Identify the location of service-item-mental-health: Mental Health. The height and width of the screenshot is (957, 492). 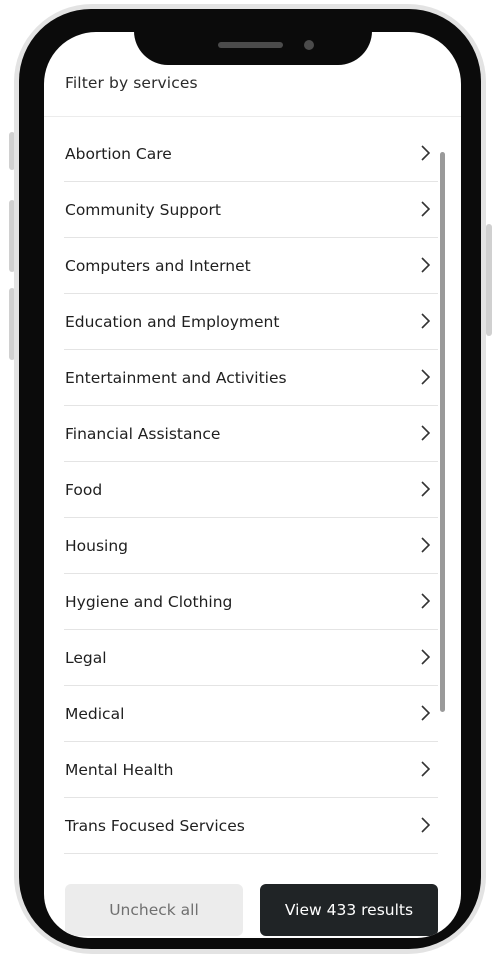
(251, 770).